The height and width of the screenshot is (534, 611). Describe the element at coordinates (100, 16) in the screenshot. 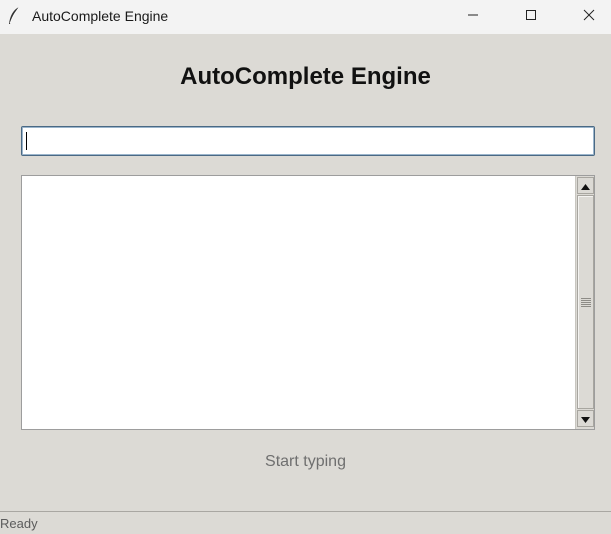

I see `window-title: AutoComplete Engine` at that location.